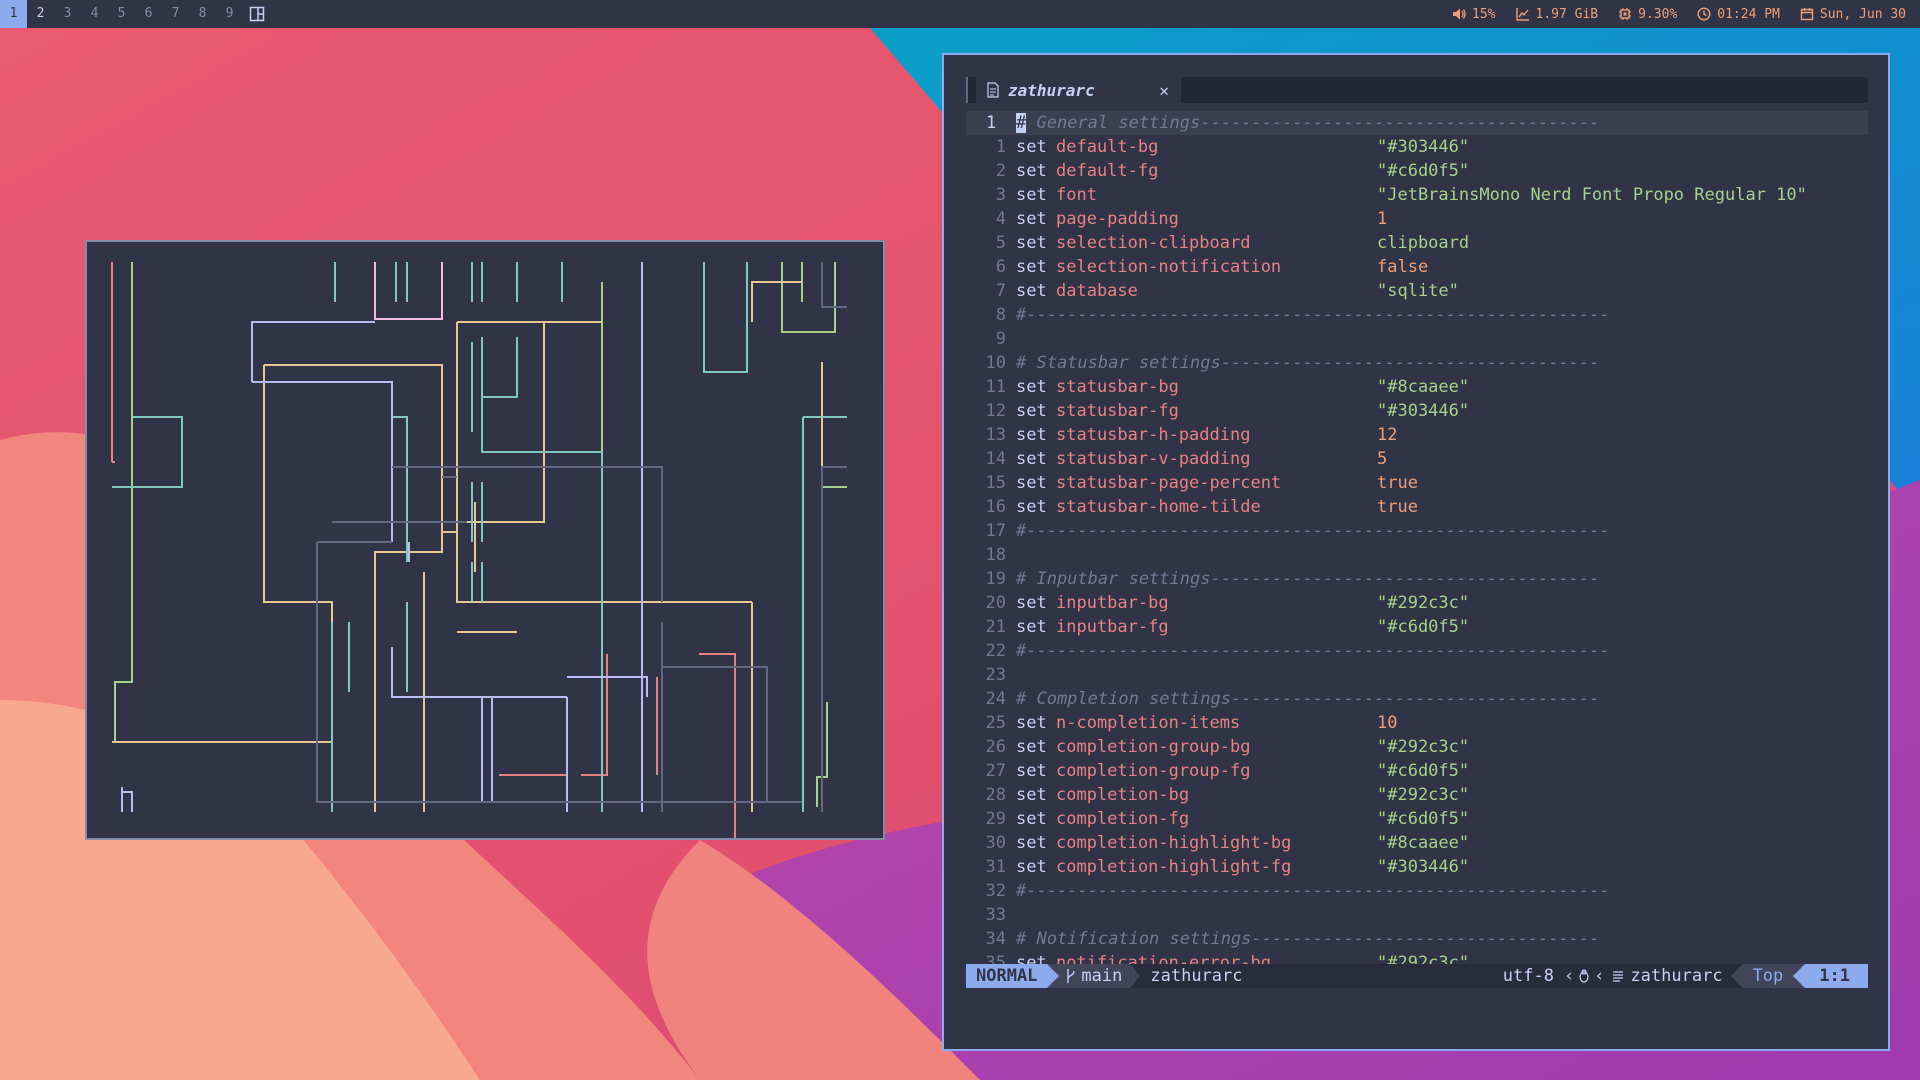 This screenshot has width=1920, height=1080. I want to click on code-line: 12 set statusbar-fg "#303446", so click(1417, 411).